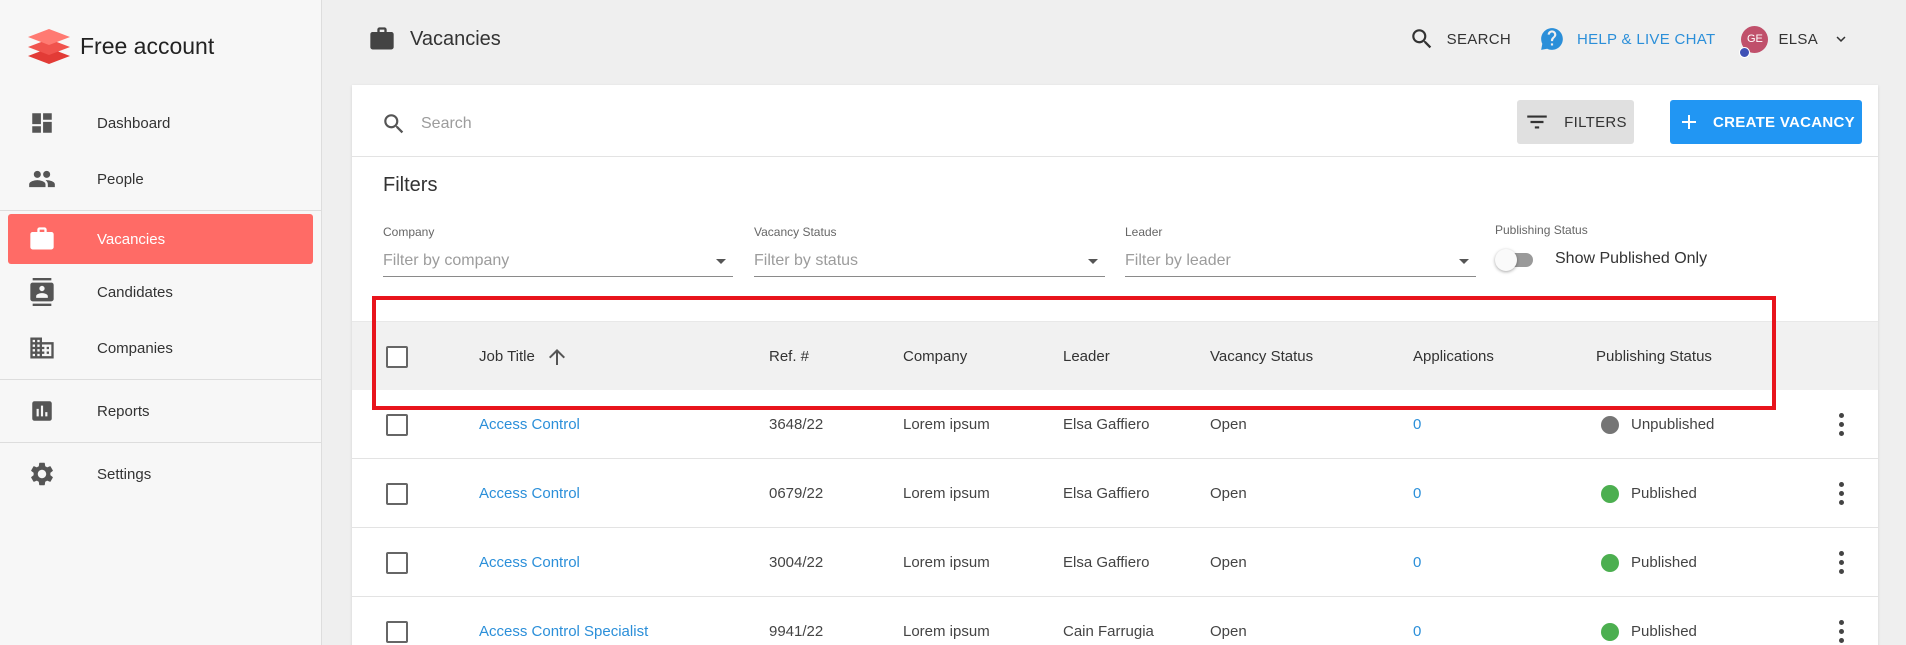  What do you see at coordinates (160, 474) in the screenshot?
I see `sidebar-item-settings: Settings` at bounding box center [160, 474].